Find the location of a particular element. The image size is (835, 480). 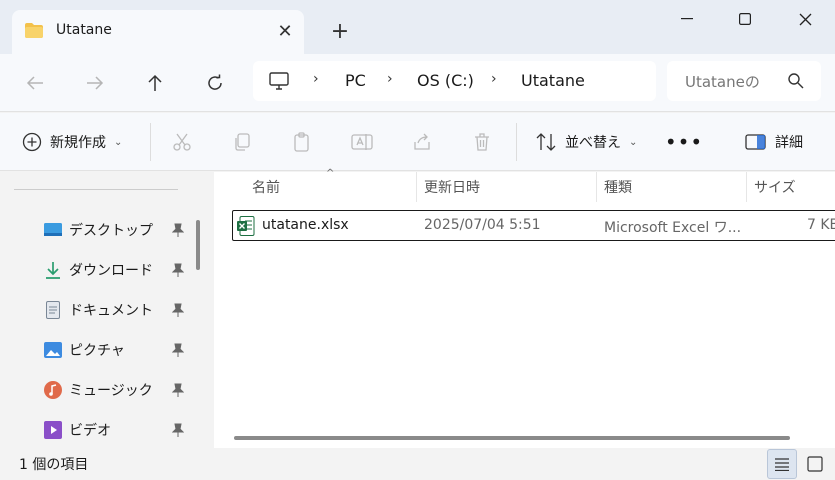

close-icon is located at coordinates (805, 19).